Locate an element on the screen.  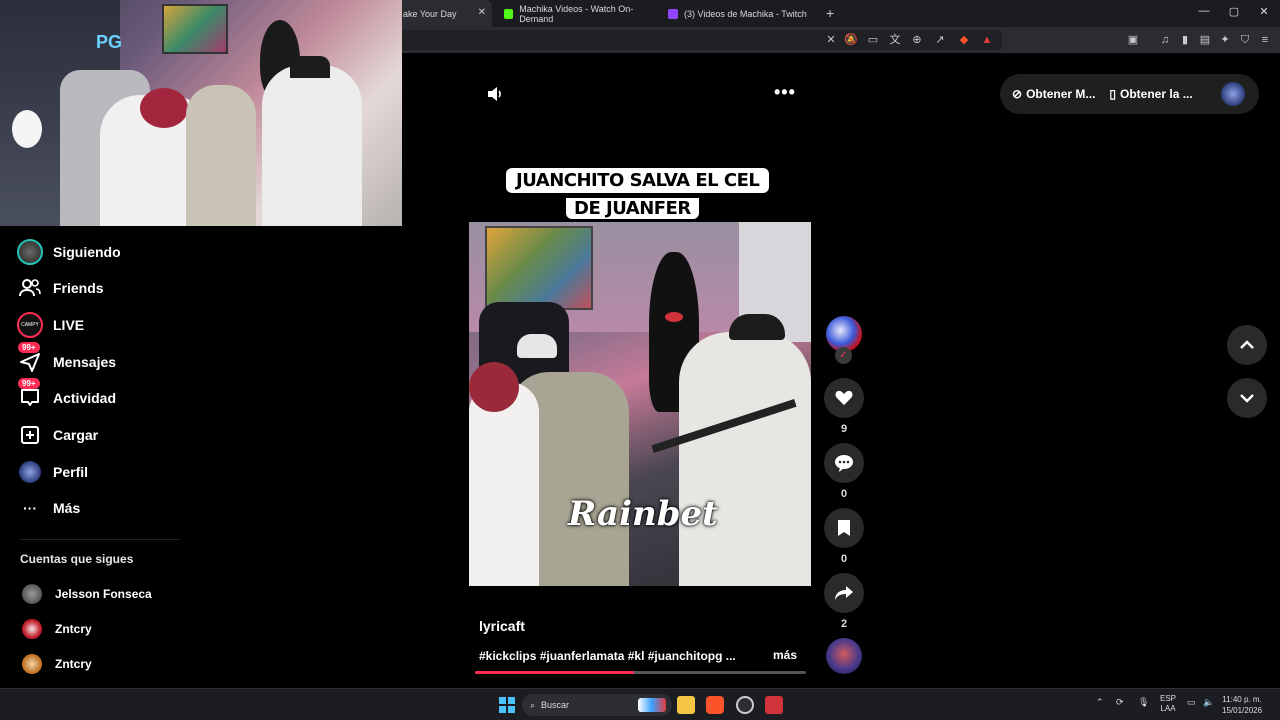
neon-sign: PG is located at coordinates (109, 42).